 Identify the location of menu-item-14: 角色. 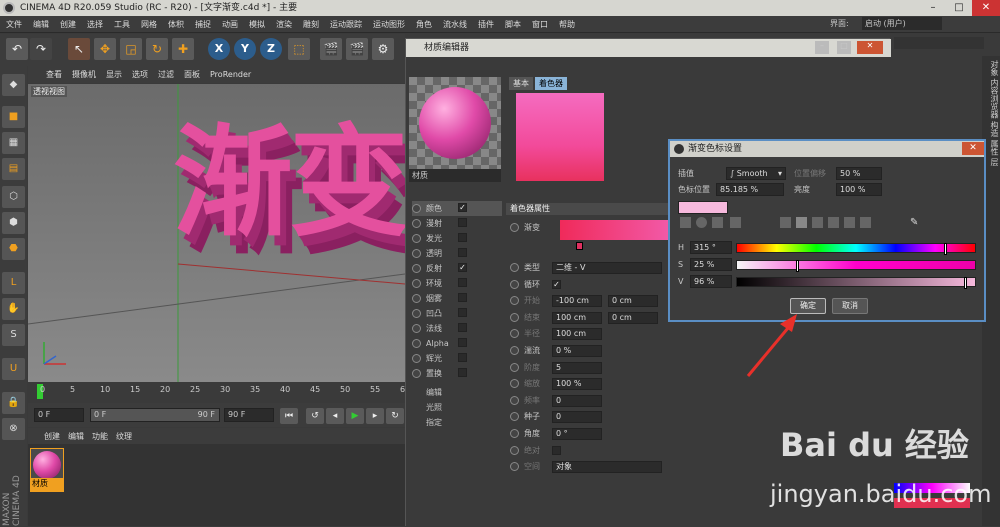
(424, 24).